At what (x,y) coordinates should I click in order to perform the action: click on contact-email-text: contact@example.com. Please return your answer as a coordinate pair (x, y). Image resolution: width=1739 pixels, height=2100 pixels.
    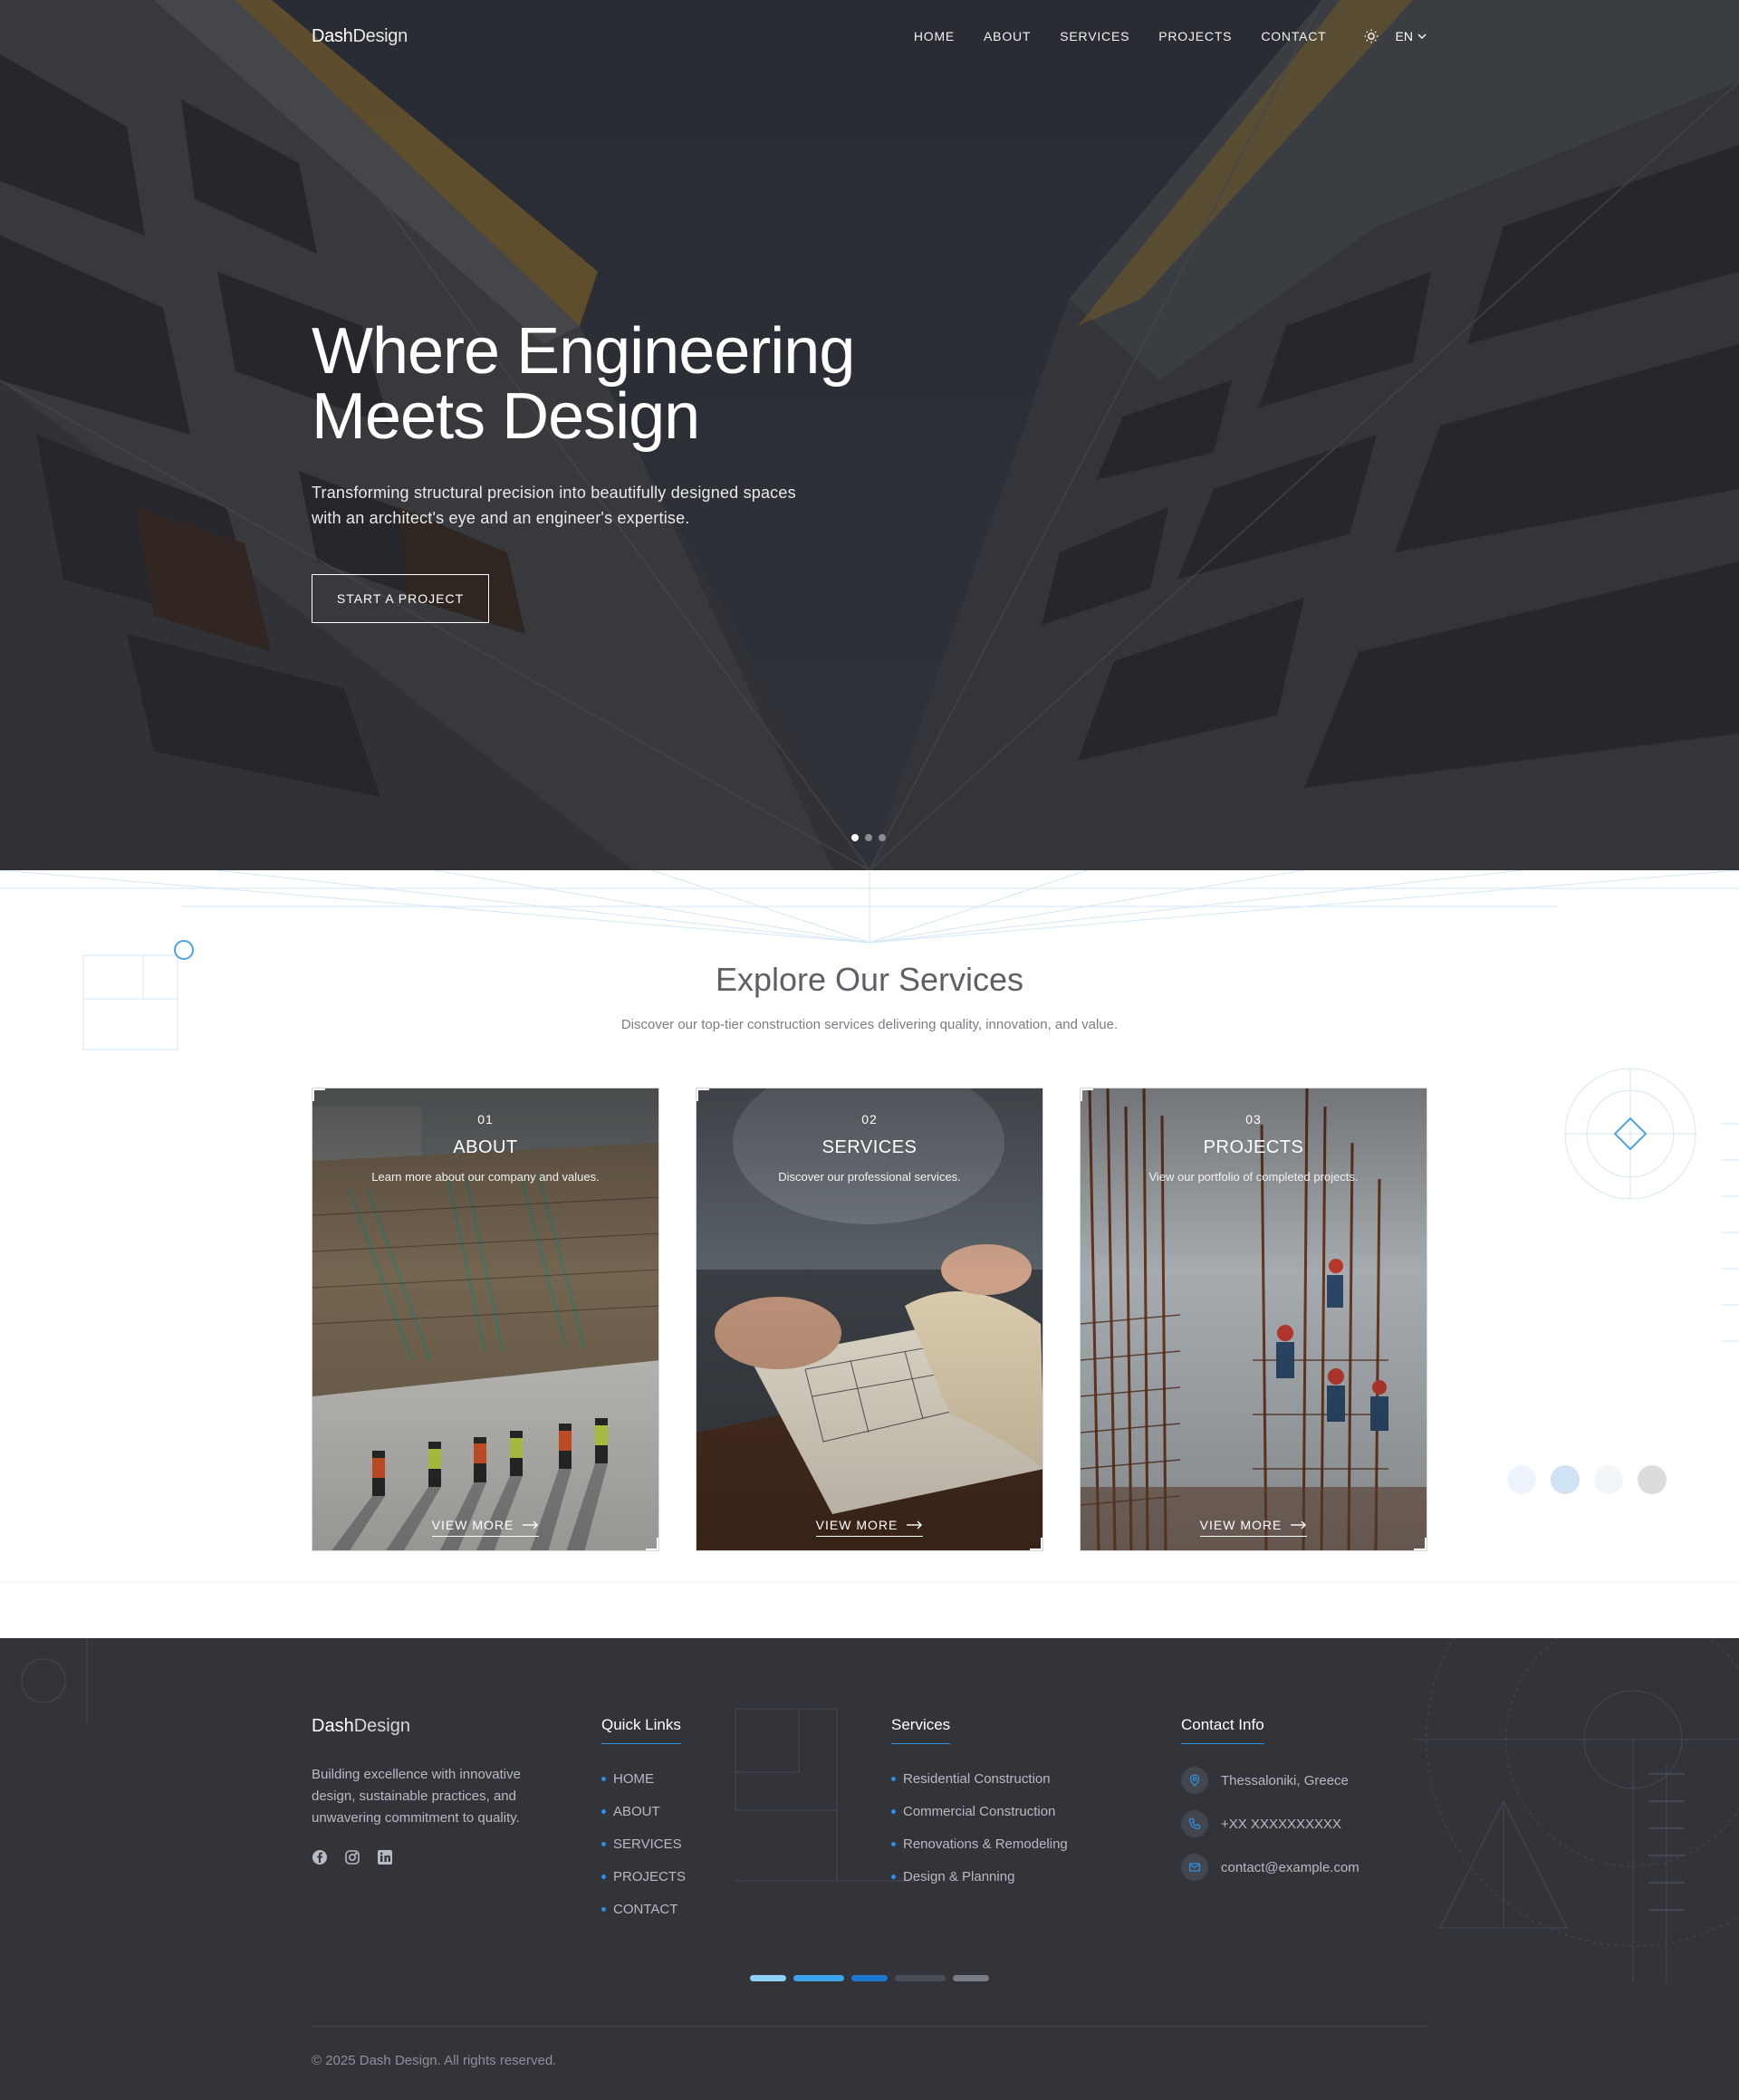
    Looking at the image, I should click on (1290, 1867).